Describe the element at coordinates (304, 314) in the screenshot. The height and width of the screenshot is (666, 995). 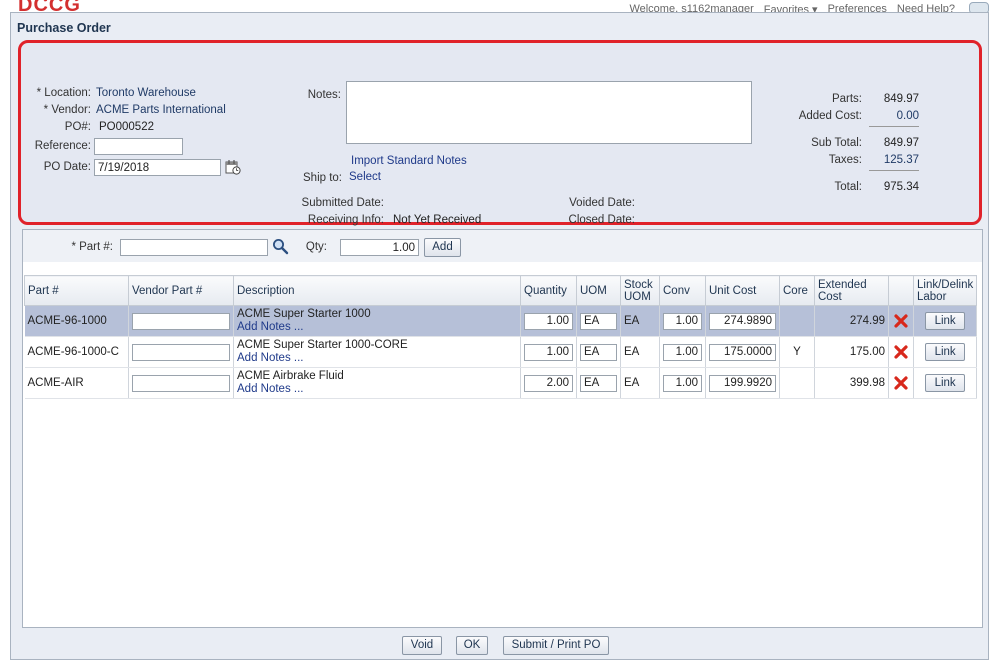
I see `description-text: ACME Super Starter 1000` at that location.